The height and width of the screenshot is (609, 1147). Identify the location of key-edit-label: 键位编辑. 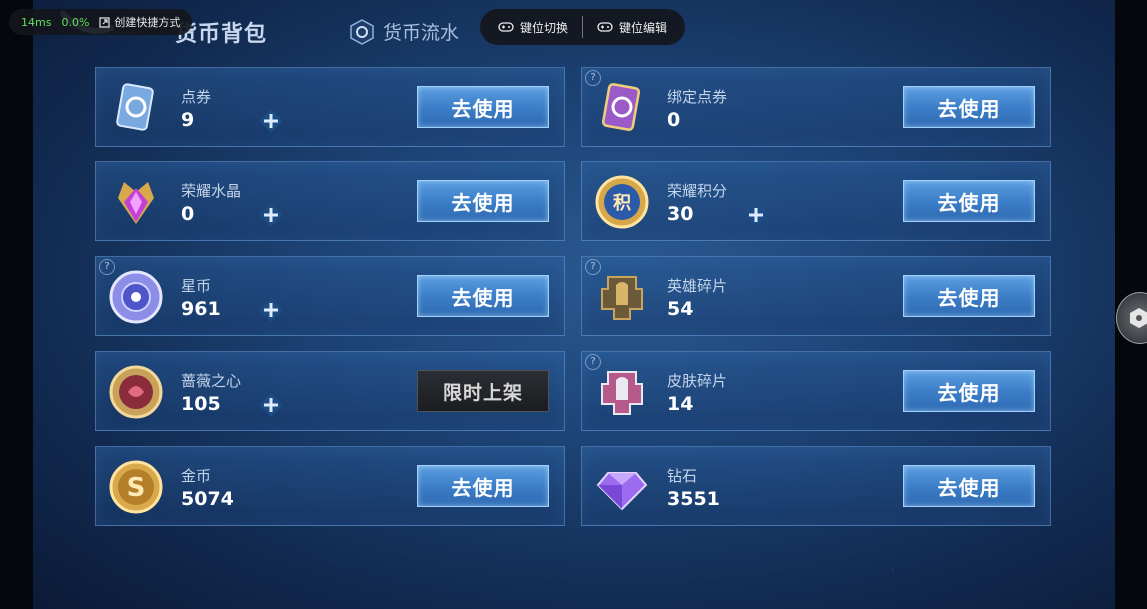
(643, 27).